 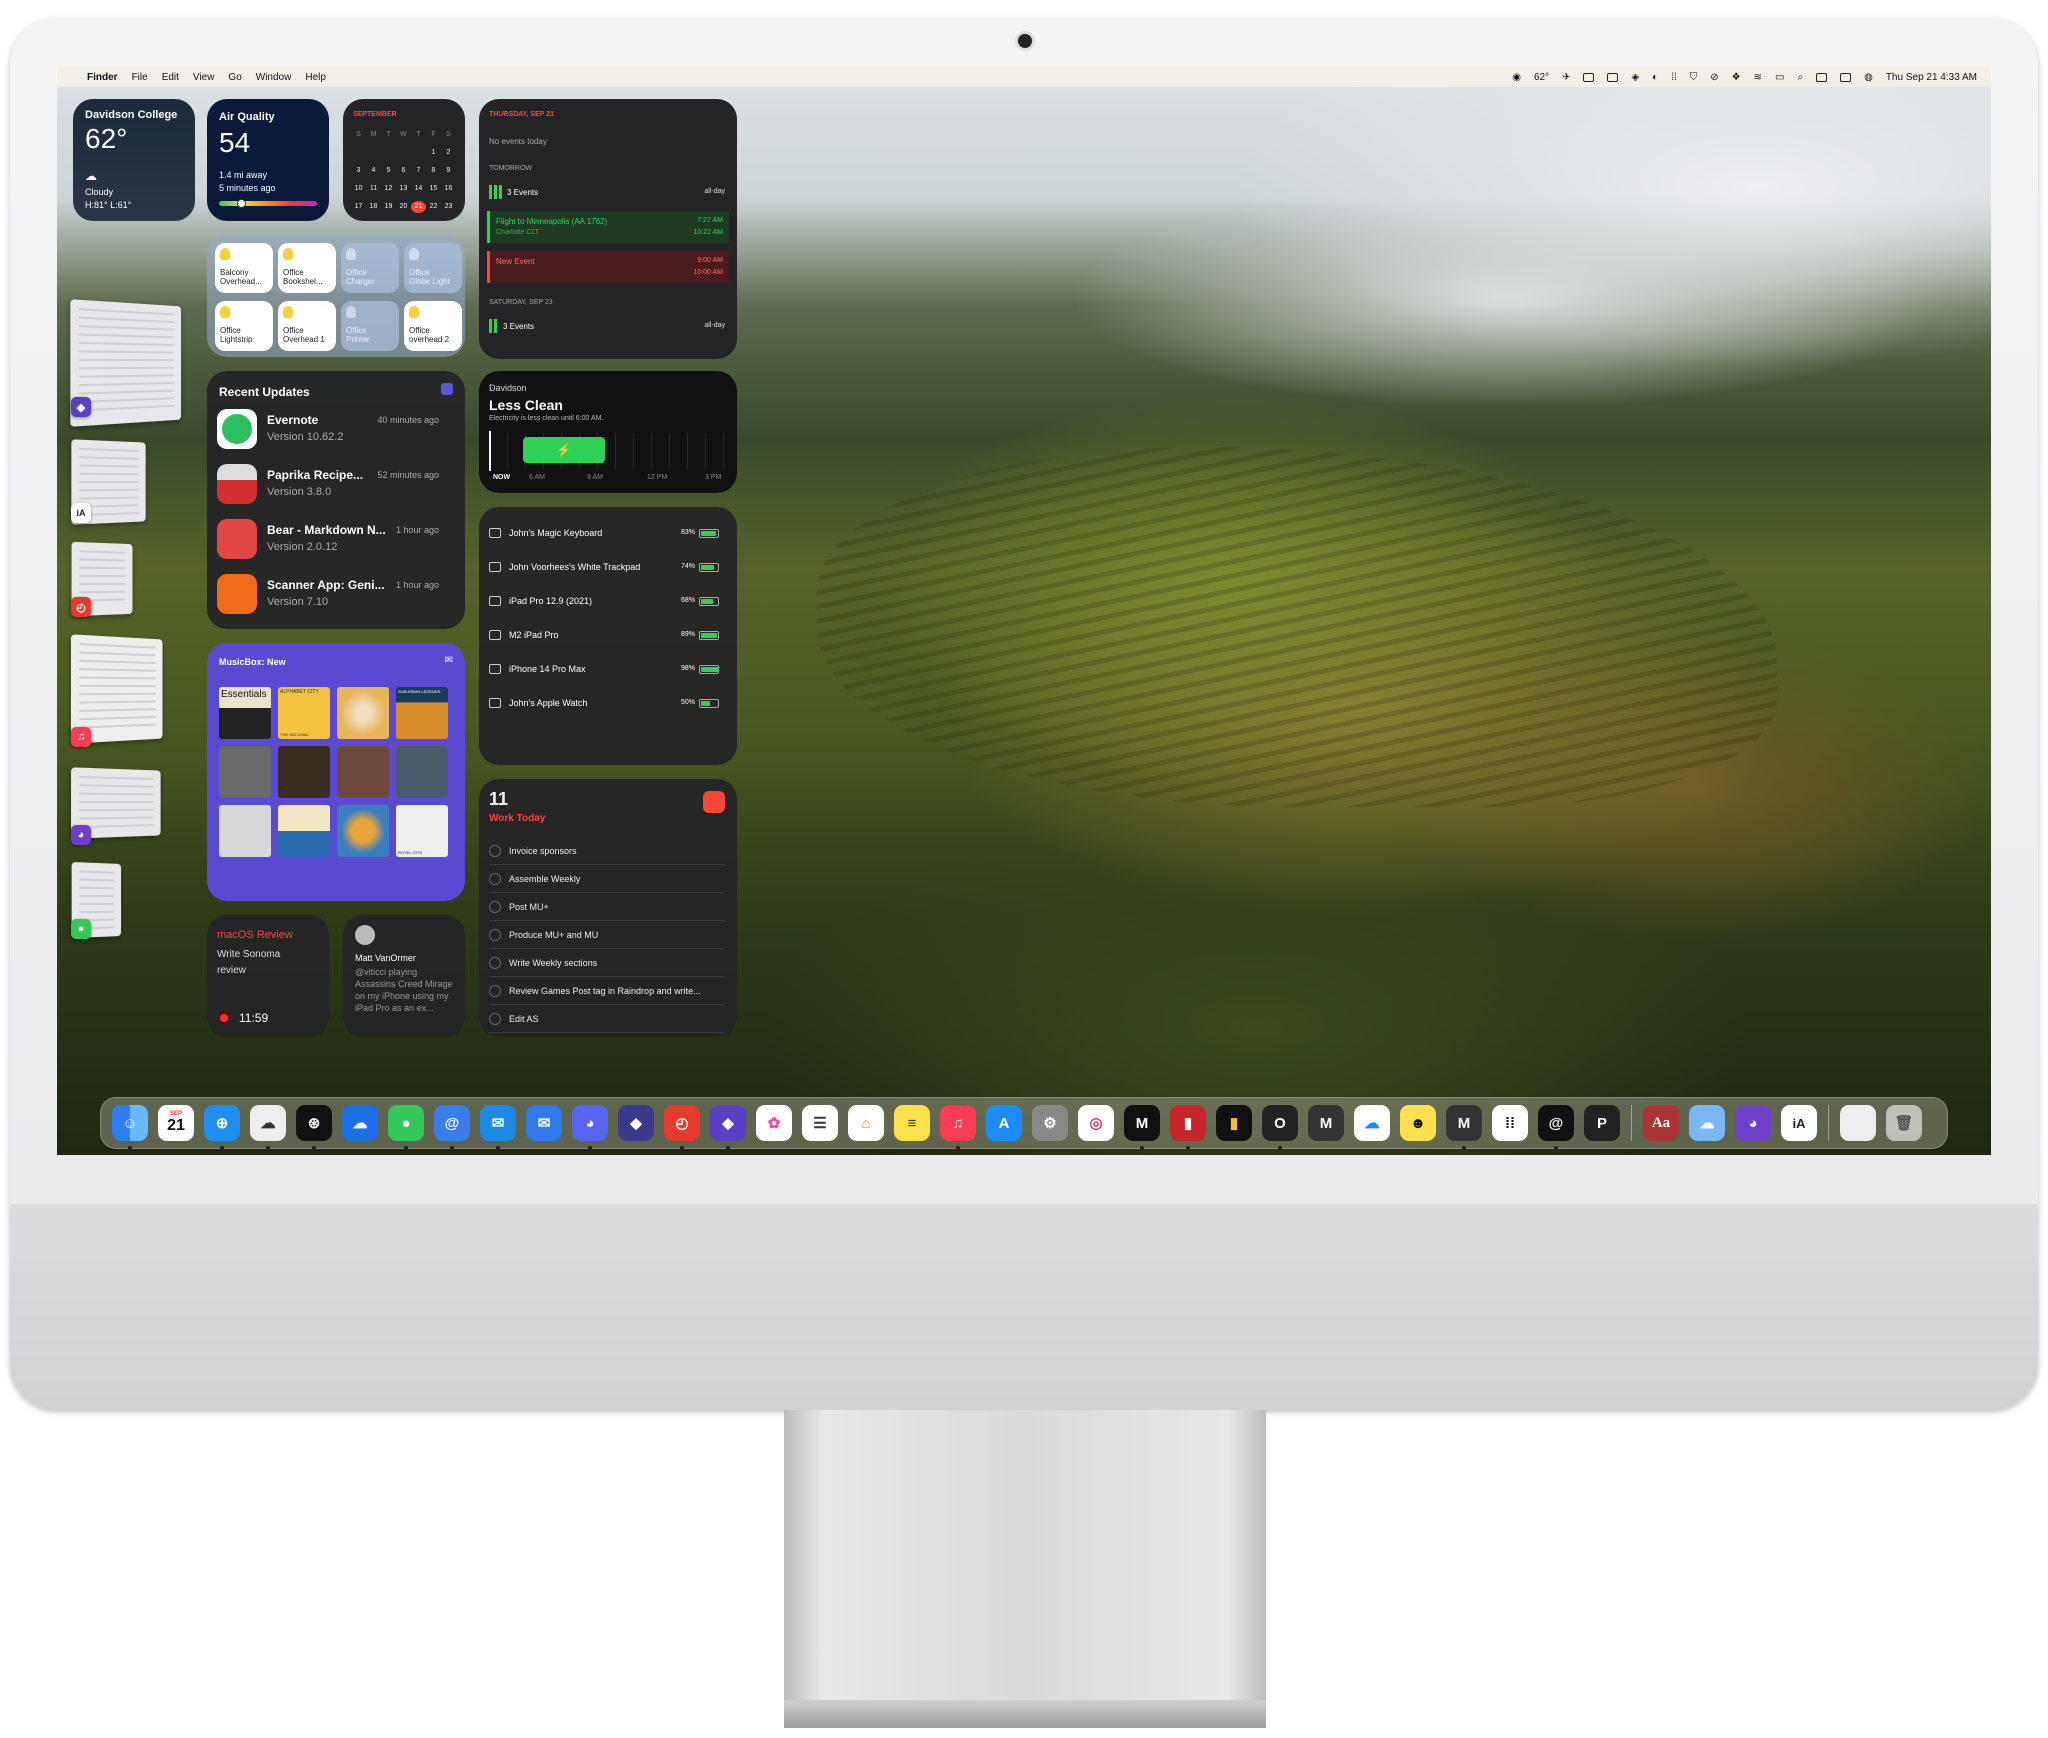 I want to click on grid-icon: ⁞⁞, so click(x=1674, y=77).